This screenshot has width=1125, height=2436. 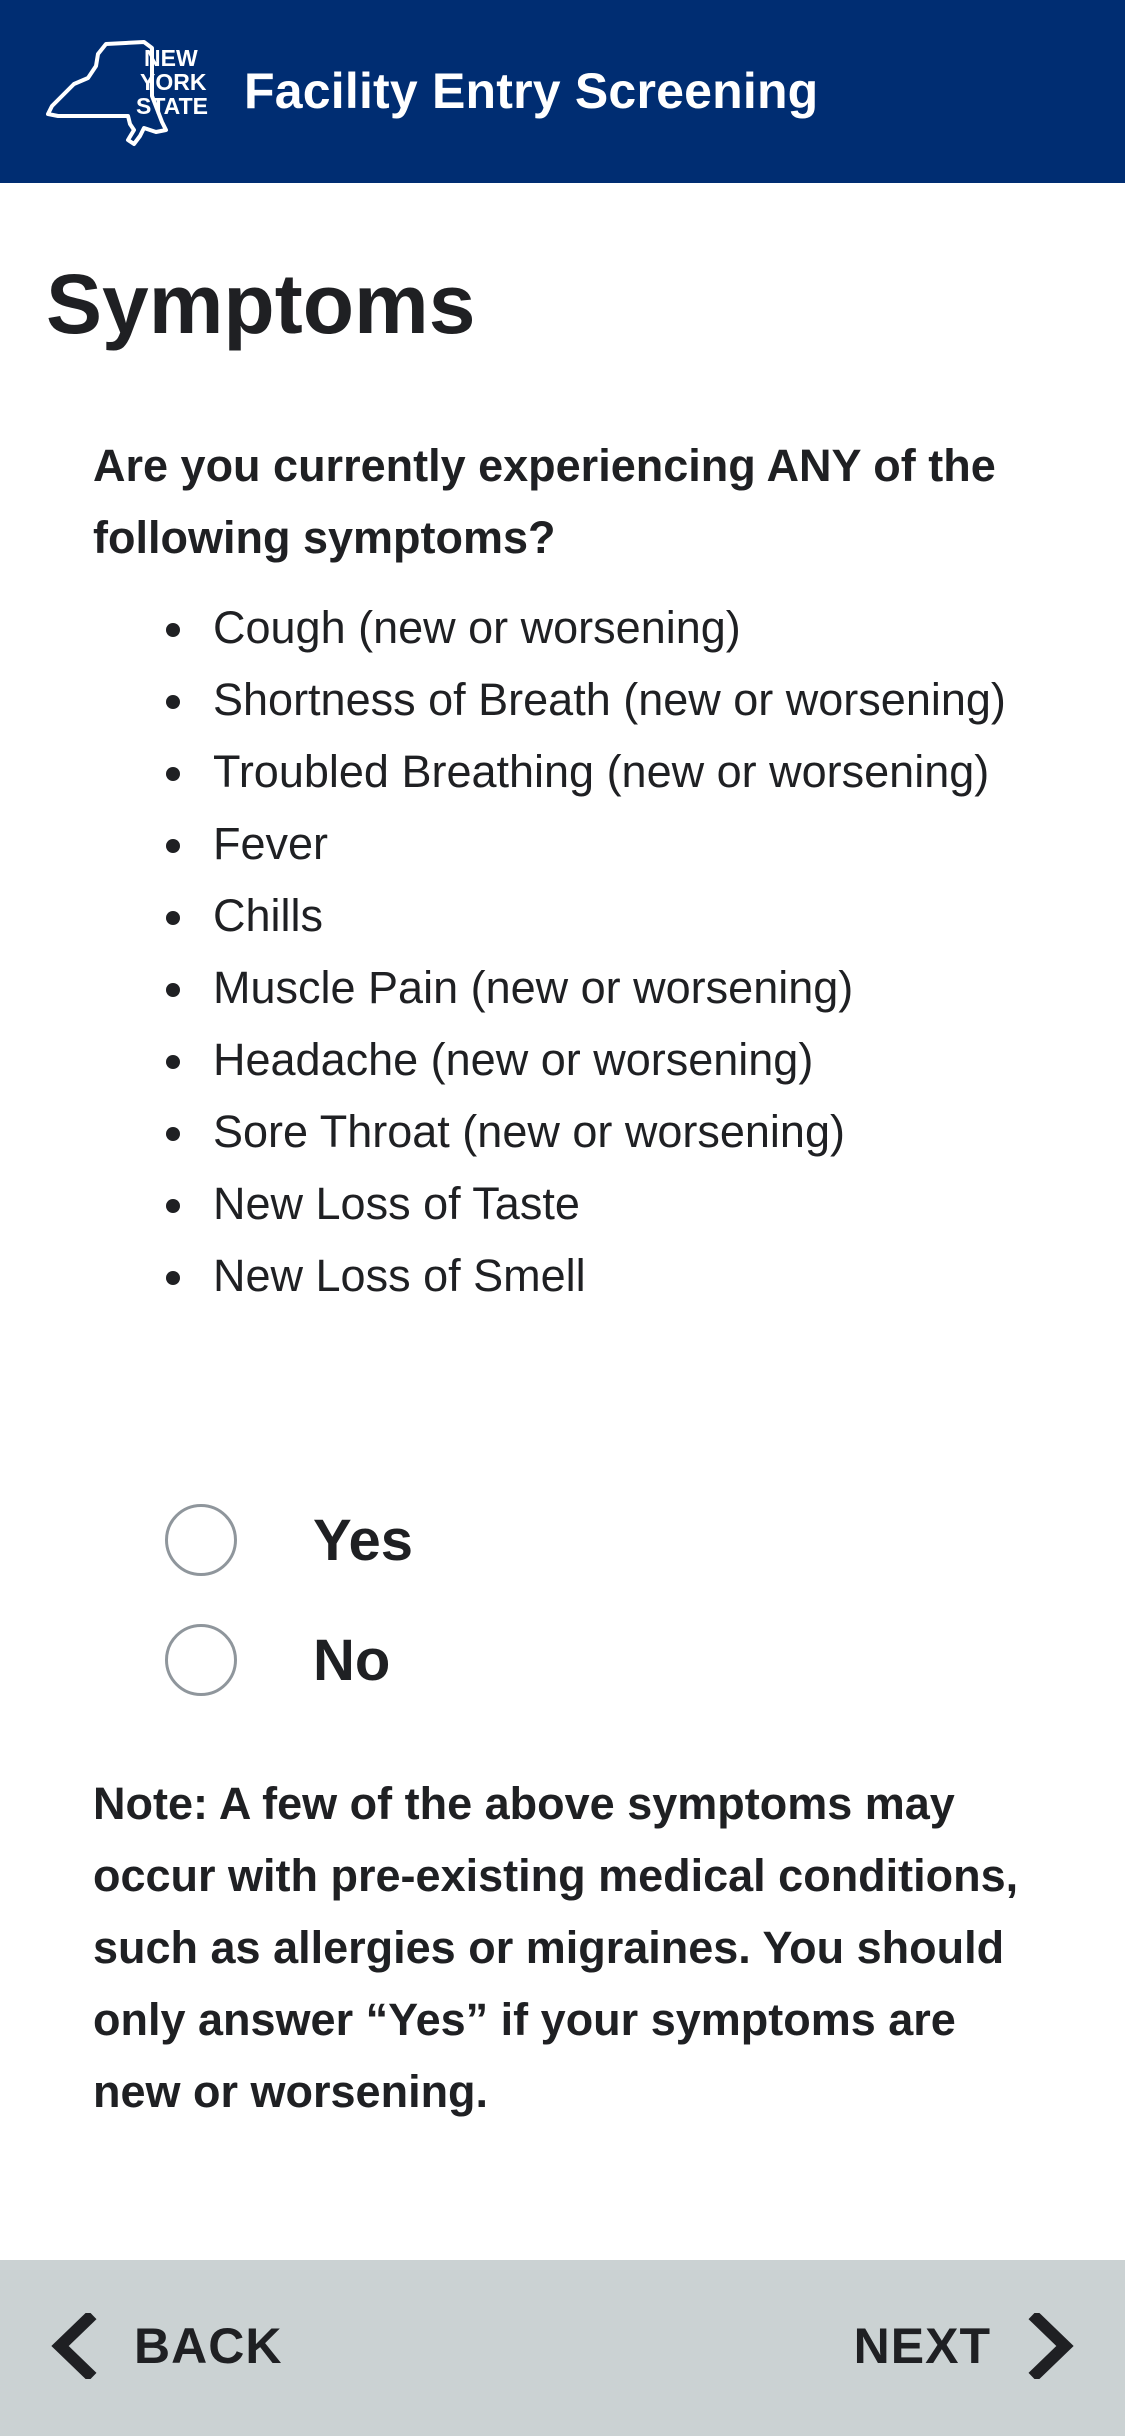 I want to click on navigation-footer: BACK NEXT, so click(x=562, y=2348).